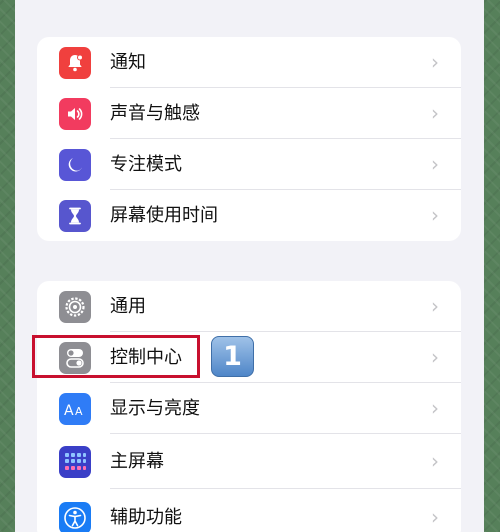 The height and width of the screenshot is (532, 500). What do you see at coordinates (116, 356) in the screenshot?
I see `highlight-box` at bounding box center [116, 356].